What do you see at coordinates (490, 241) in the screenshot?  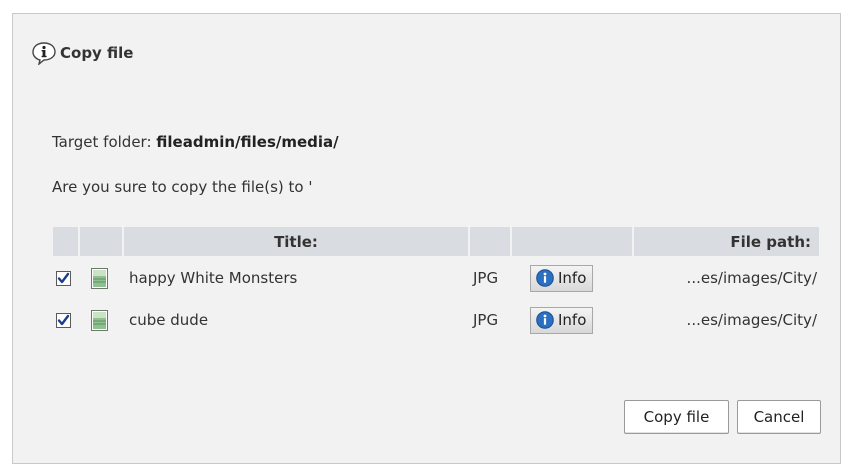 I see `header-type-col` at bounding box center [490, 241].